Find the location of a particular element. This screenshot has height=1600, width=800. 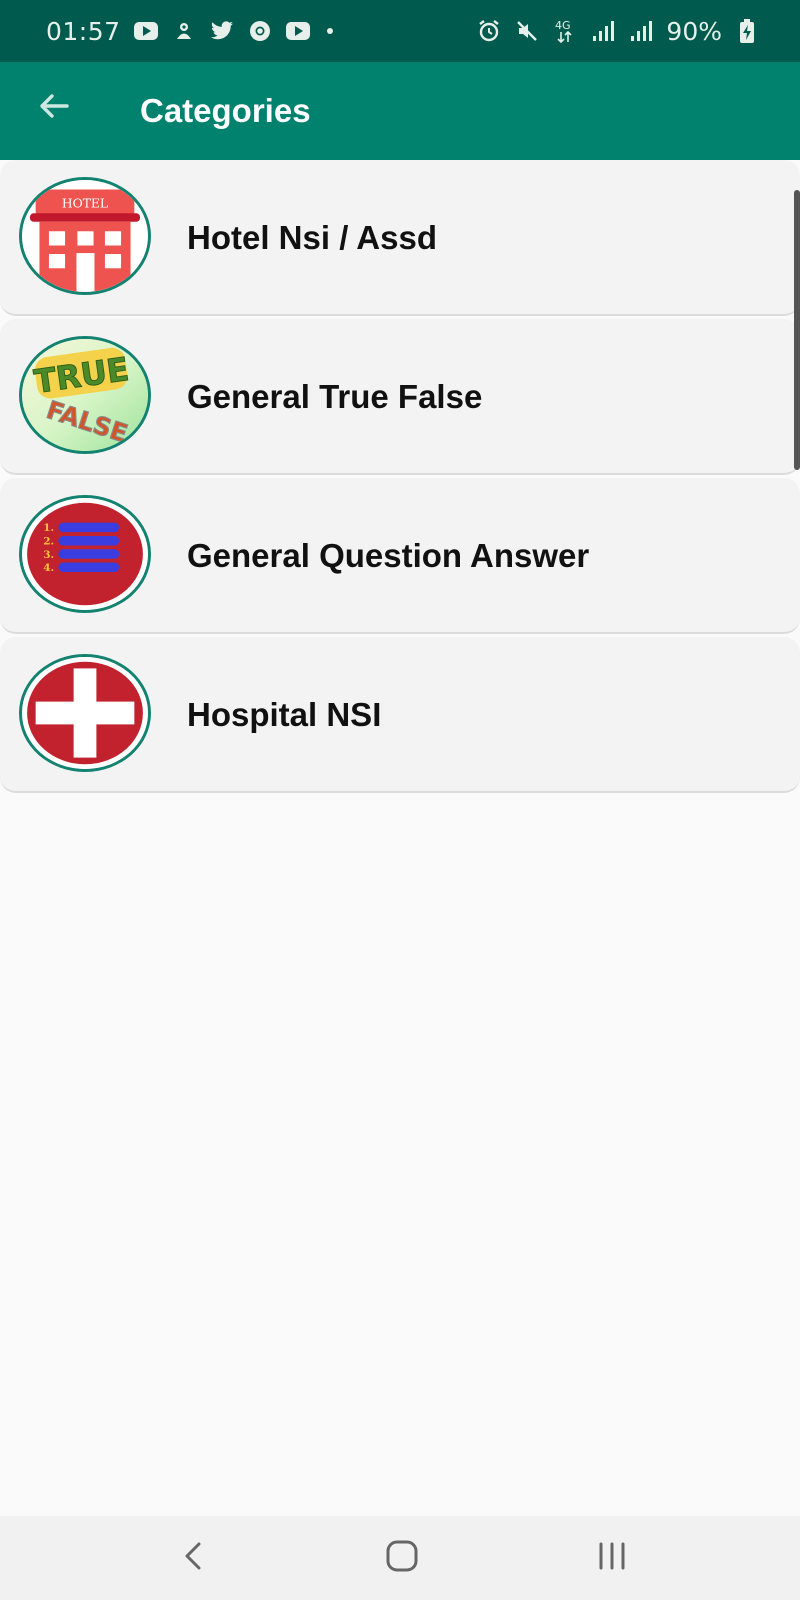

status-right-group: 4G 90% is located at coordinates (618, 31).